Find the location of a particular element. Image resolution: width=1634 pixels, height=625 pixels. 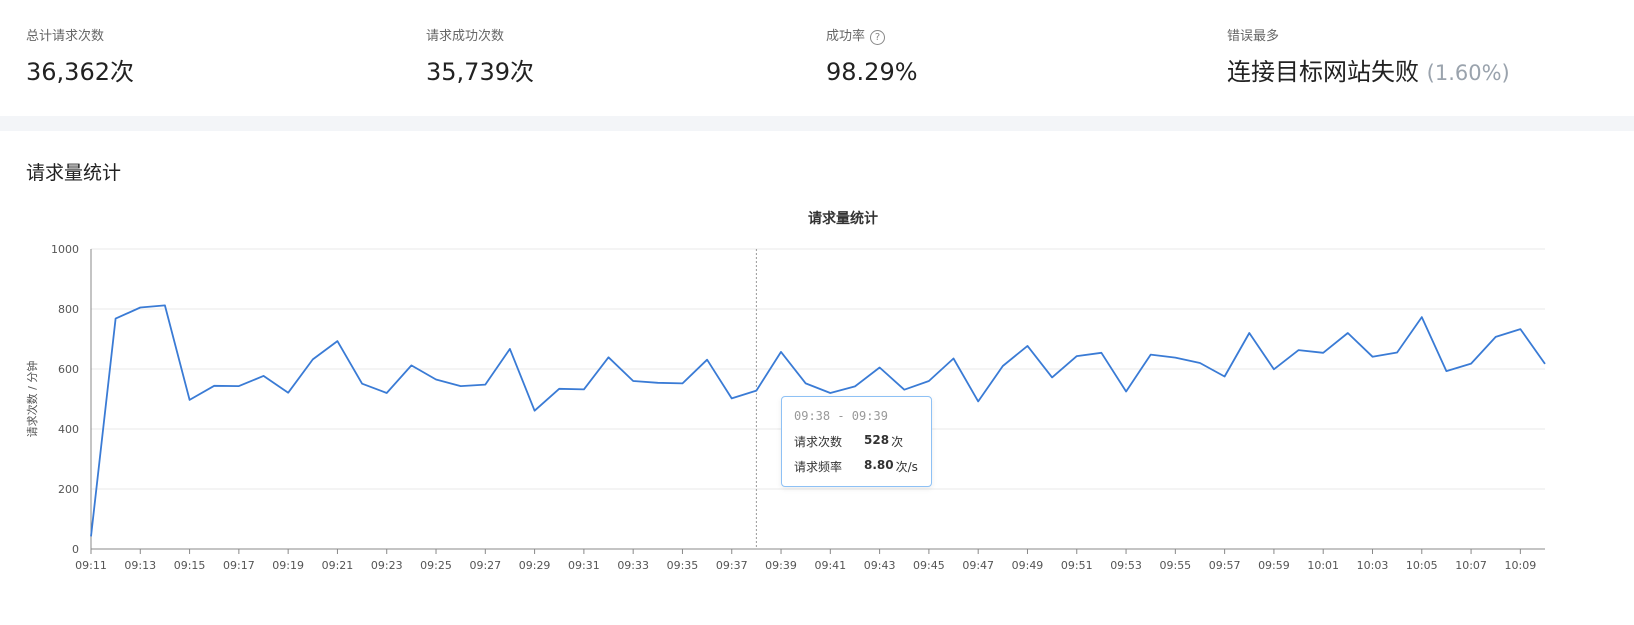

x-tick-label: 09:21 is located at coordinates (338, 565).